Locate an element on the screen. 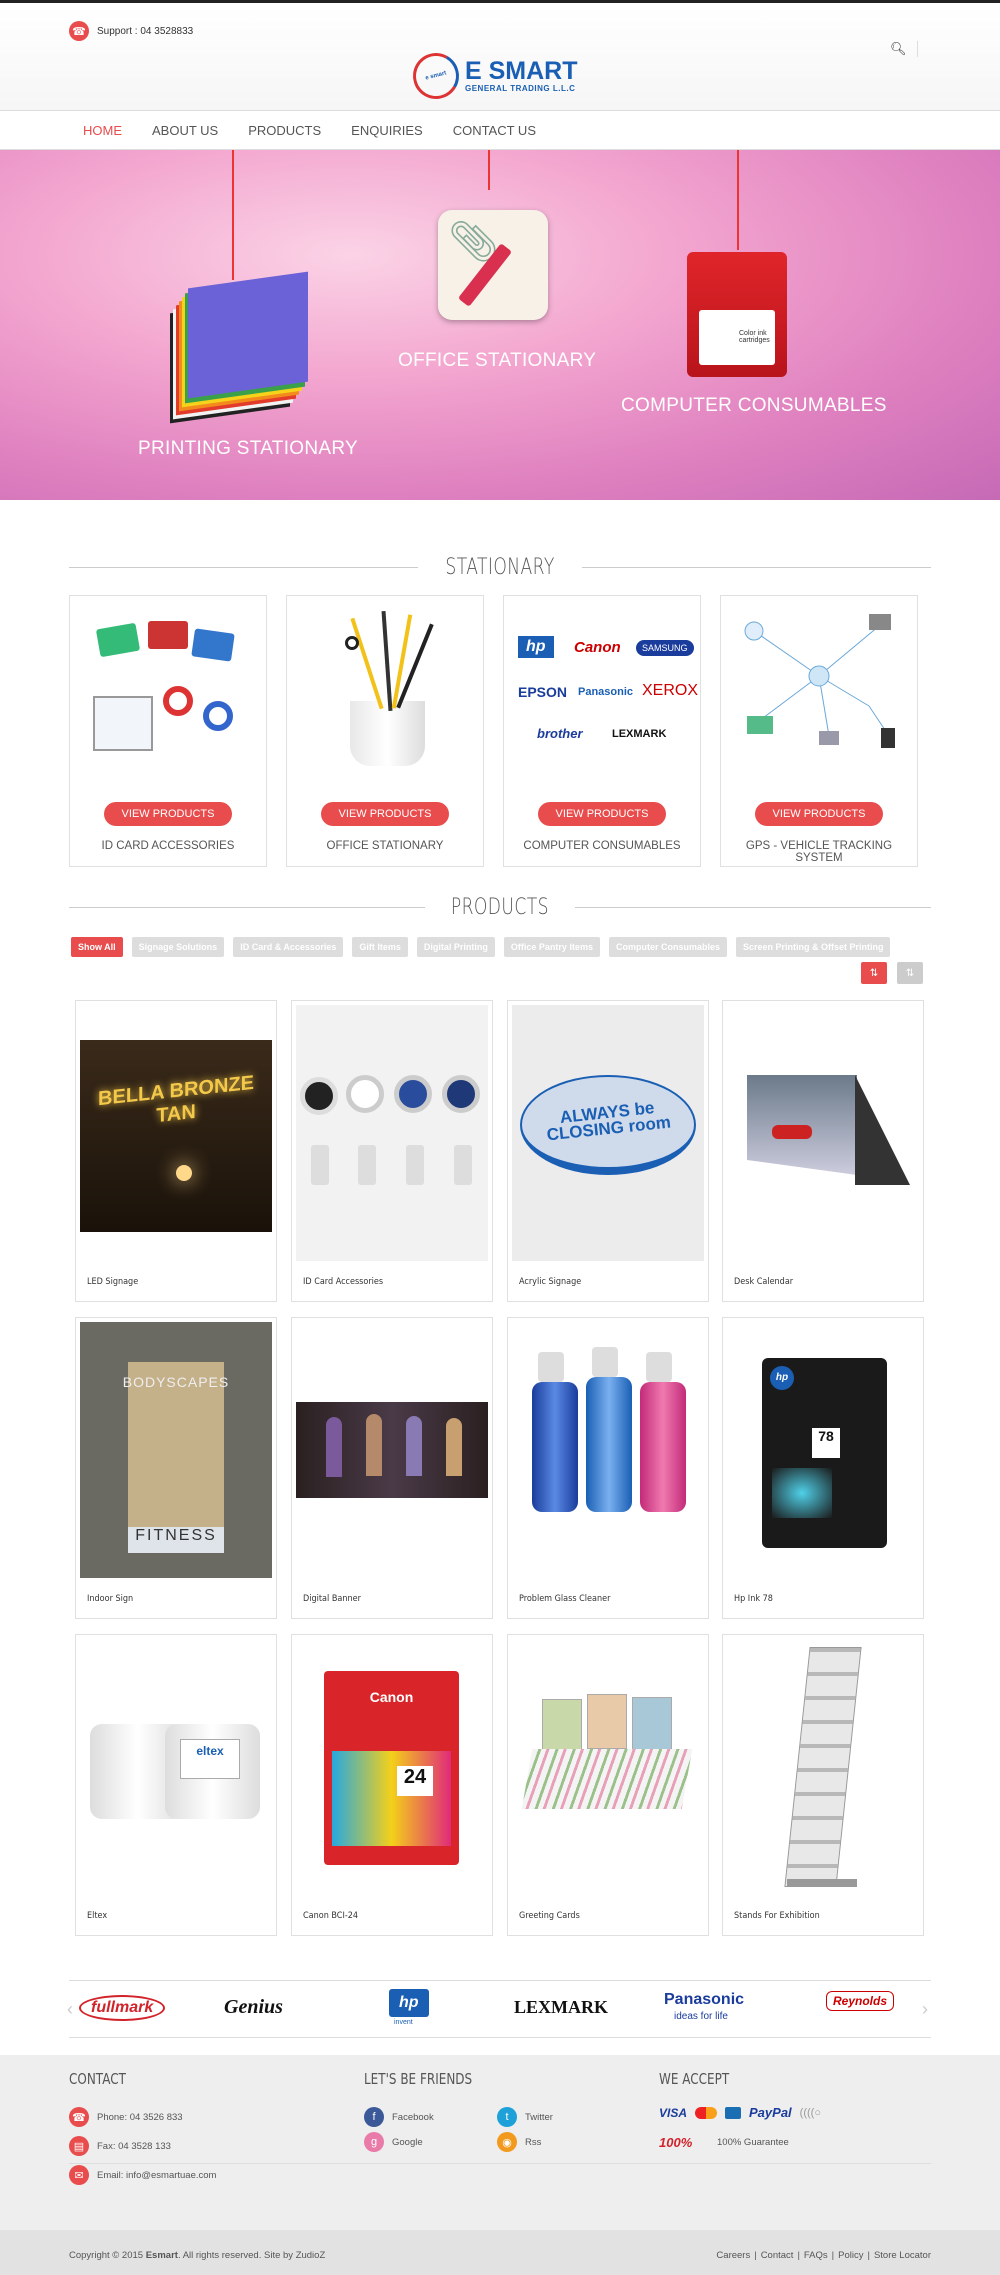 This screenshot has width=1000, height=2275. product-card: Digital Banner is located at coordinates (392, 1468).